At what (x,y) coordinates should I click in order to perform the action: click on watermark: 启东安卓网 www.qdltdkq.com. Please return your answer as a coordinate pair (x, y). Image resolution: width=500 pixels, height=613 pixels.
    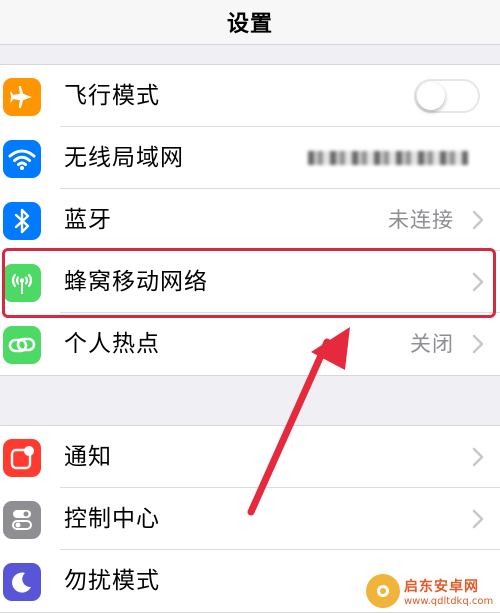
    Looking at the image, I should click on (430, 591).